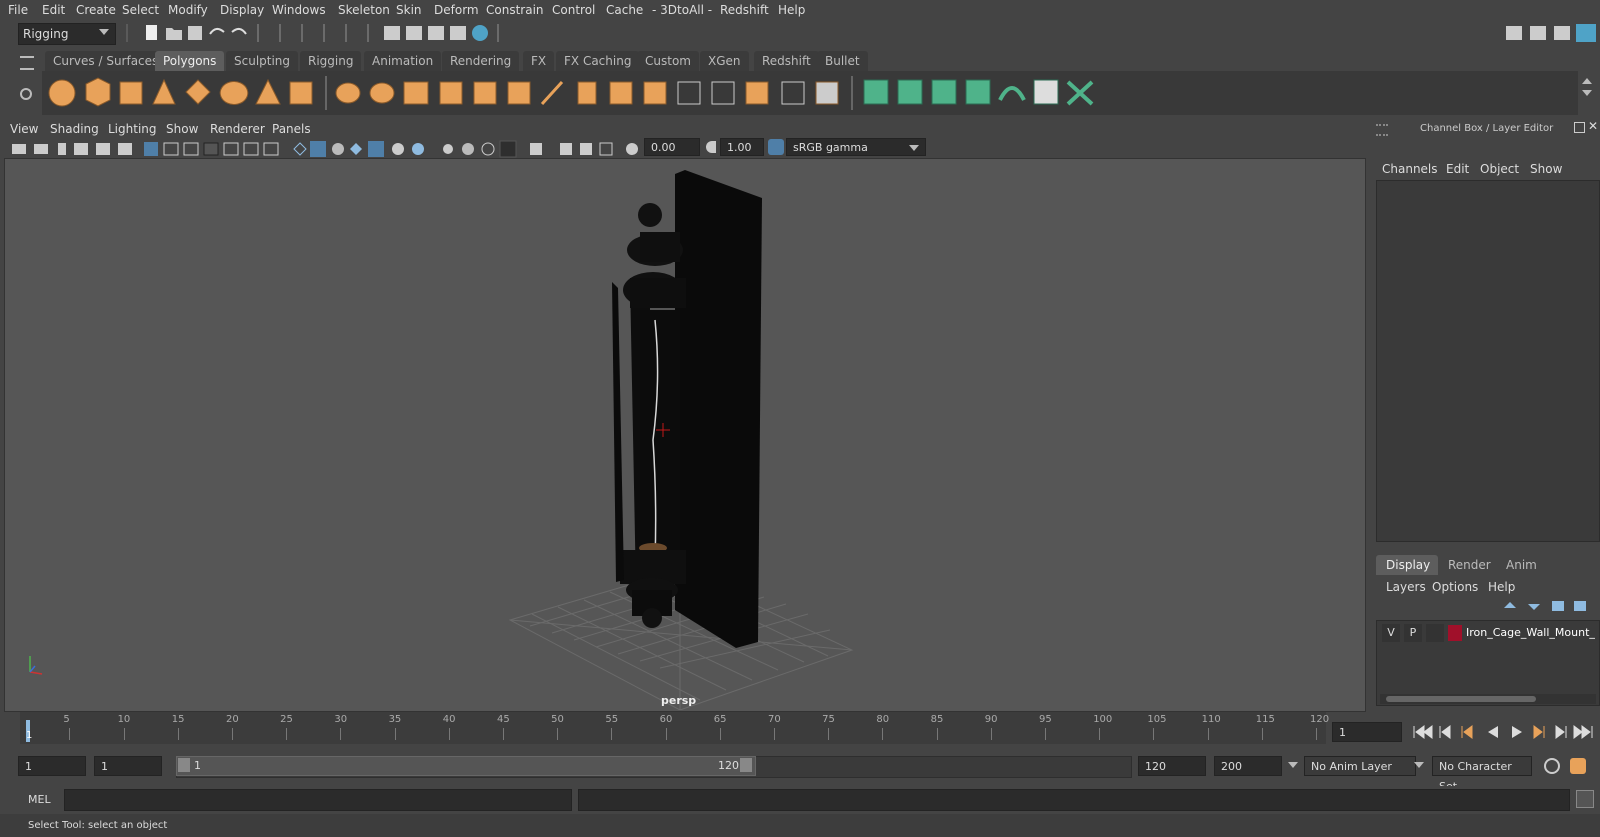 This screenshot has width=1600, height=837. I want to click on options-menu: Options, so click(1455, 587).